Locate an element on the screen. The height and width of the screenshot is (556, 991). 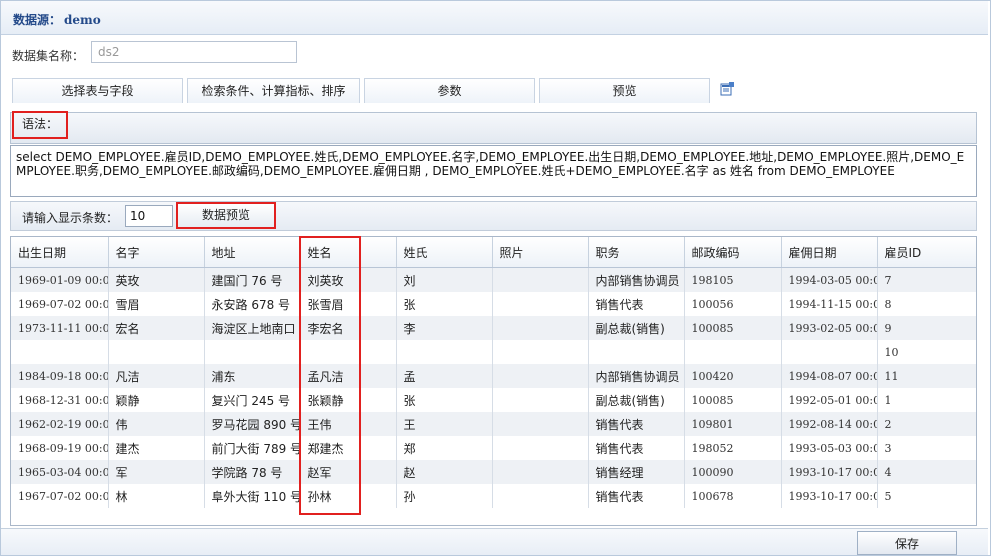
table-cell: 王伟 is located at coordinates (348, 424).